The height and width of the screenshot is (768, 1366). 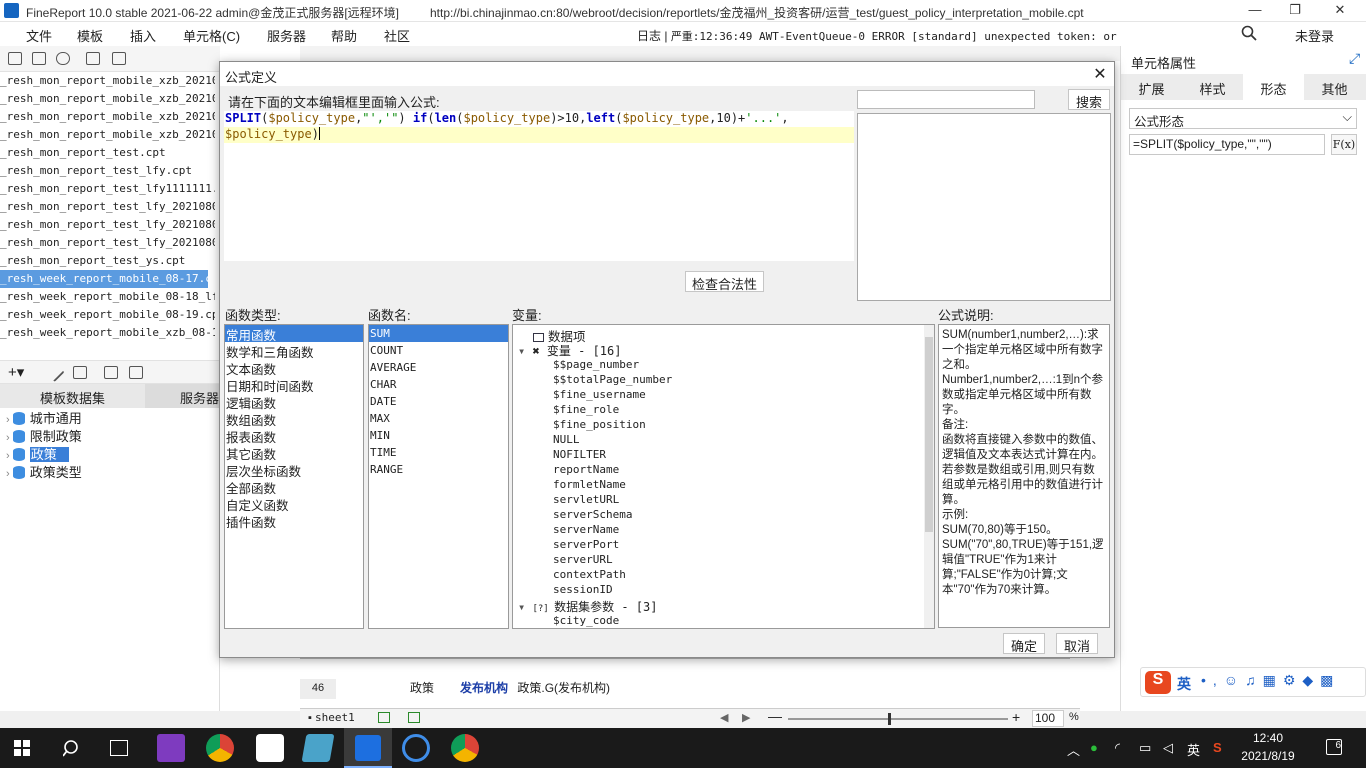 What do you see at coordinates (72, 396) in the screenshot?
I see `tab-template-dataset: 模板数据集` at bounding box center [72, 396].